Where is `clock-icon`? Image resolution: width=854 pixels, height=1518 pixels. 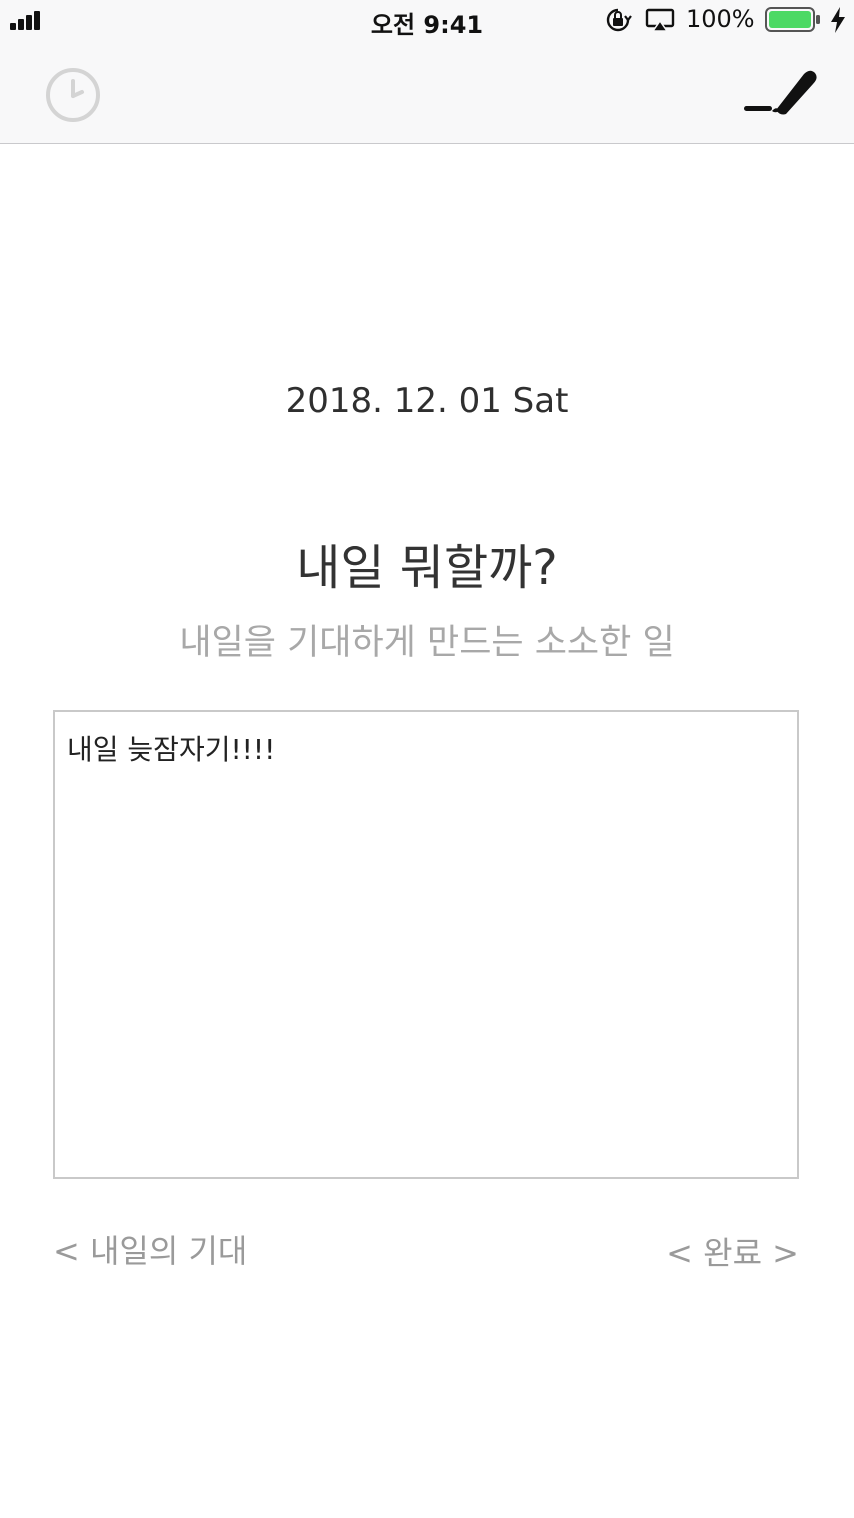
clock-icon is located at coordinates (73, 95).